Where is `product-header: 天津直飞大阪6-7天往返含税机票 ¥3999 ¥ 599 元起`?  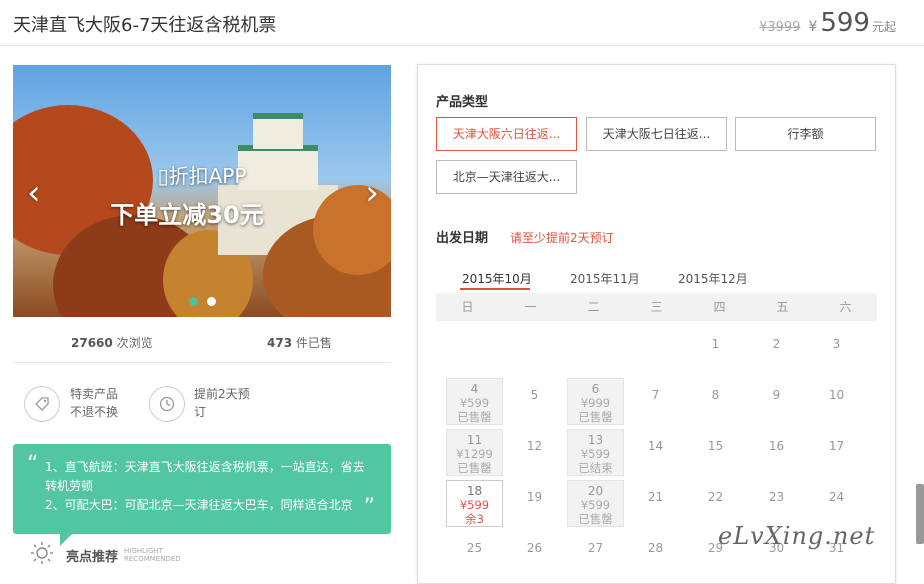 product-header: 天津直飞大阪6-7天往返含税机票 ¥3999 ¥ 599 元起 is located at coordinates (462, 23).